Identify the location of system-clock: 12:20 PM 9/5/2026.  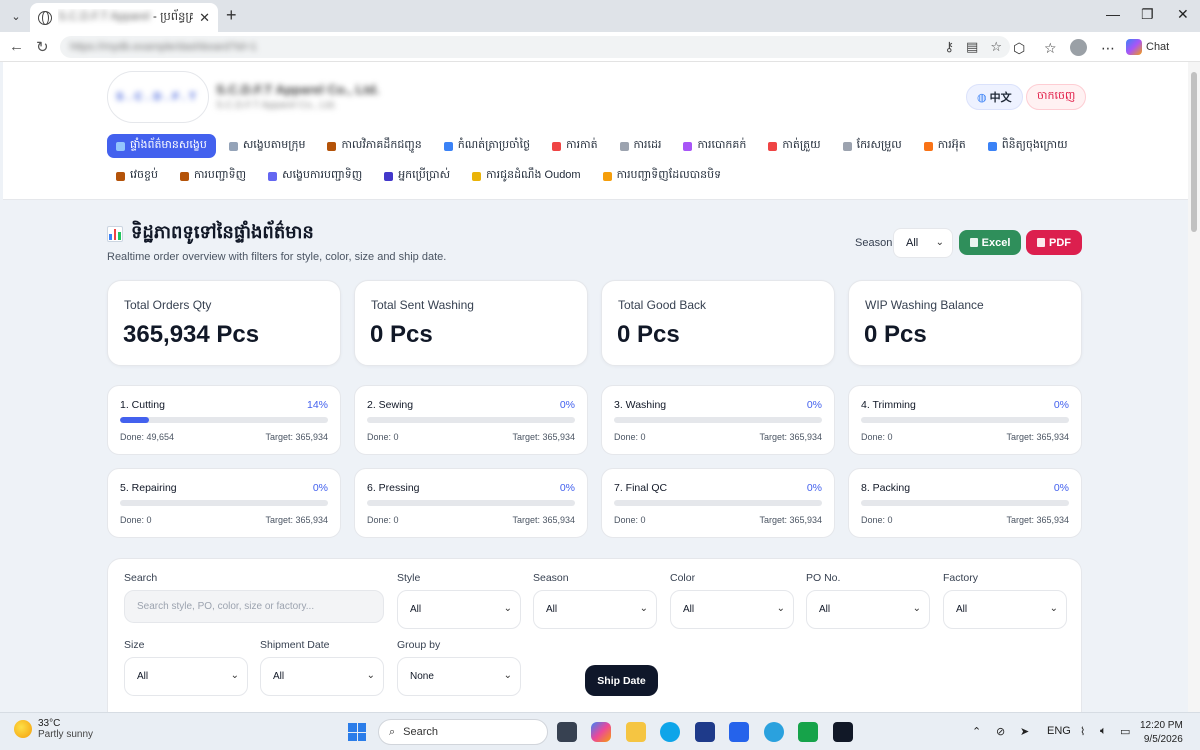
(1161, 733).